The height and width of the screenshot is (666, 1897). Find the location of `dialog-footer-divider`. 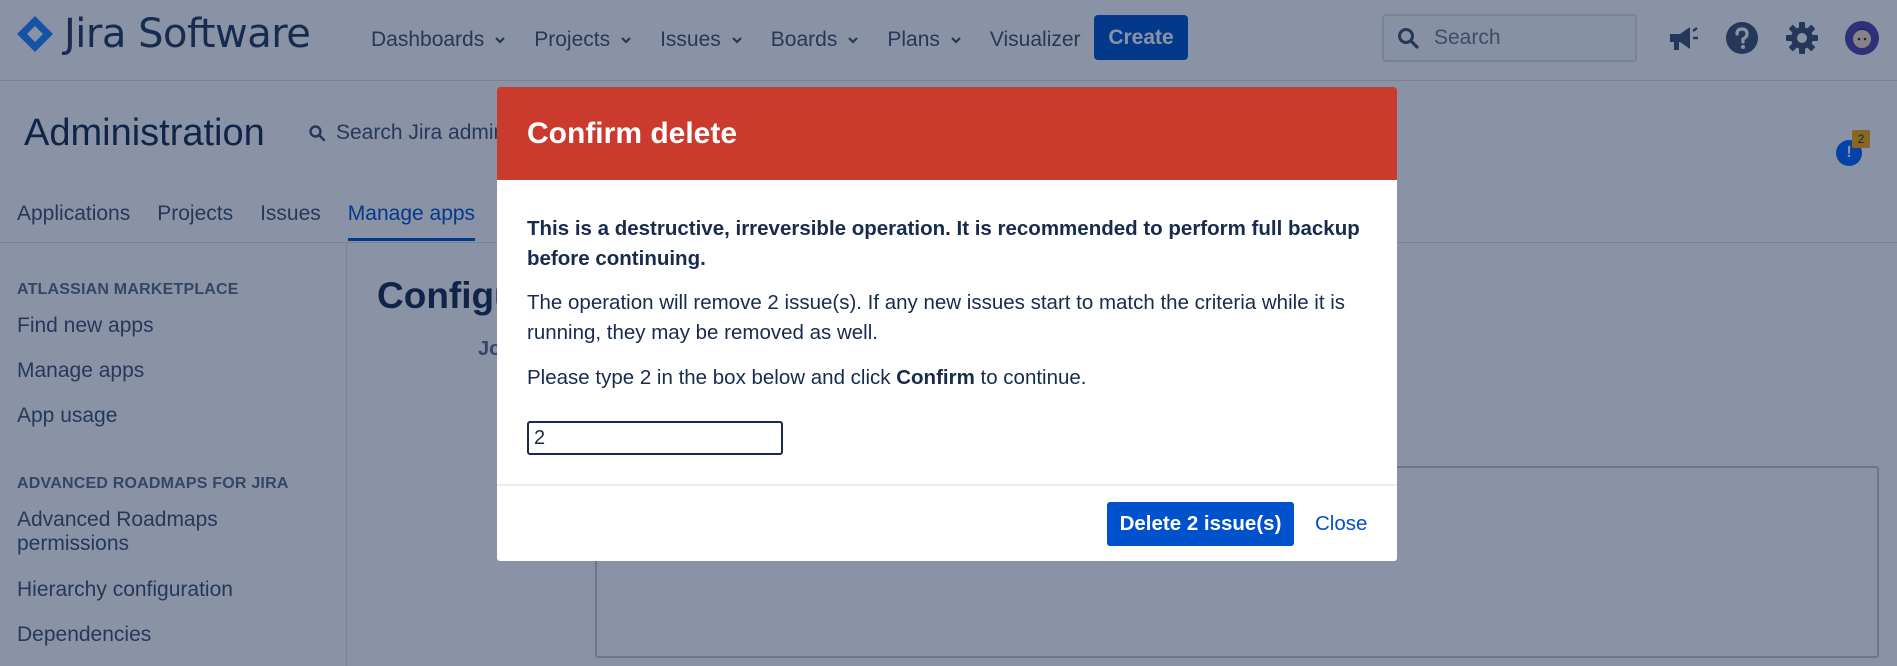

dialog-footer-divider is located at coordinates (947, 485).